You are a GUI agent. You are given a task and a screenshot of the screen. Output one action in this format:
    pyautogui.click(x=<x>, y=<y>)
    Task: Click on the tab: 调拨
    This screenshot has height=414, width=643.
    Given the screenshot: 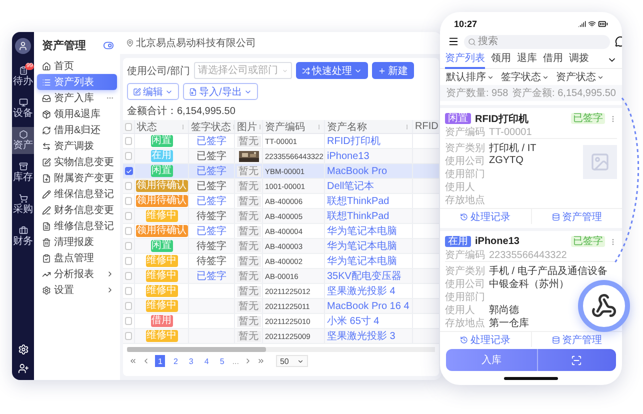 What is the action you would take?
    pyautogui.click(x=579, y=59)
    